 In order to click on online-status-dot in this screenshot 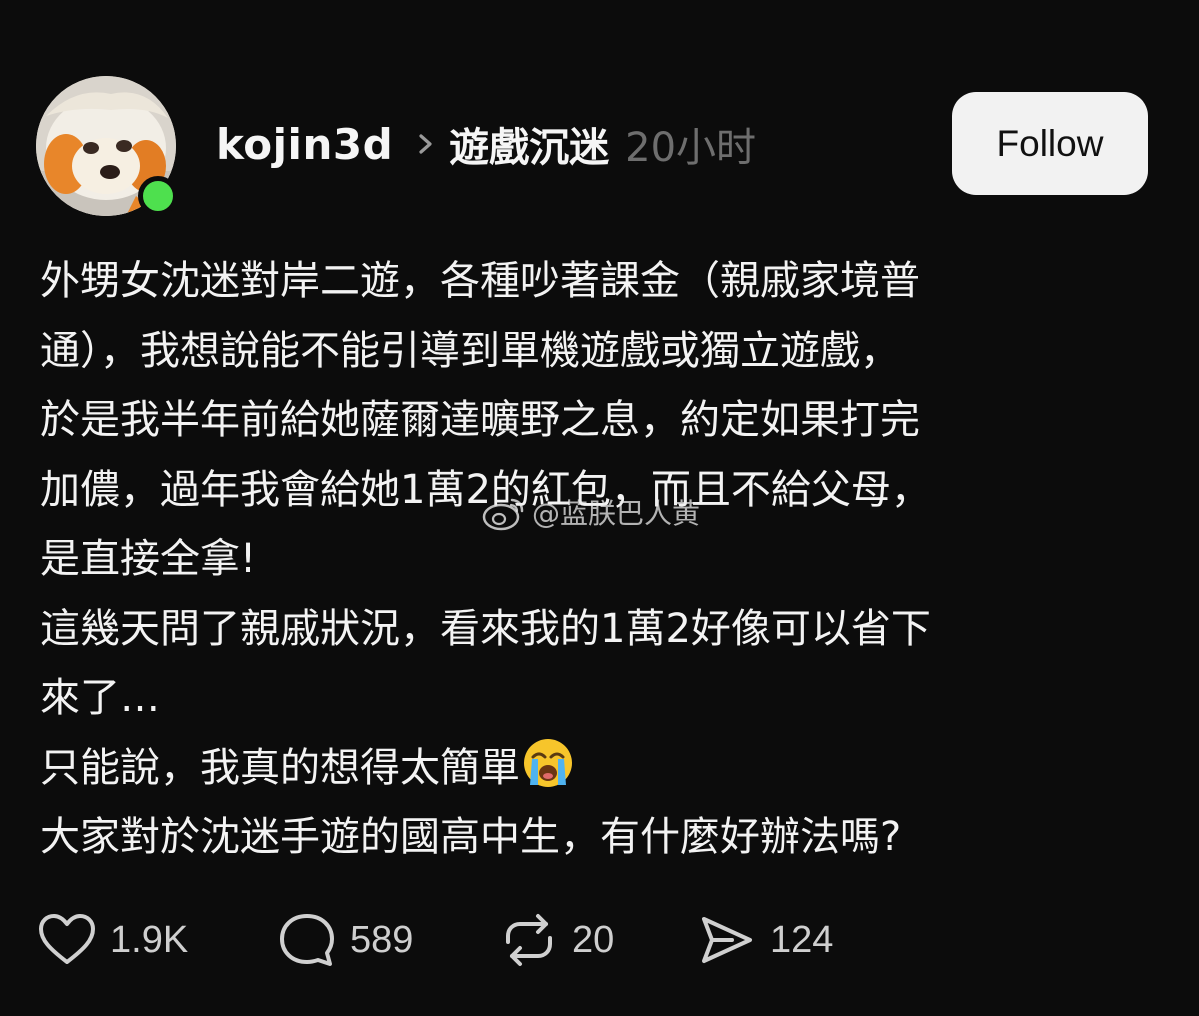, I will do `click(158, 196)`.